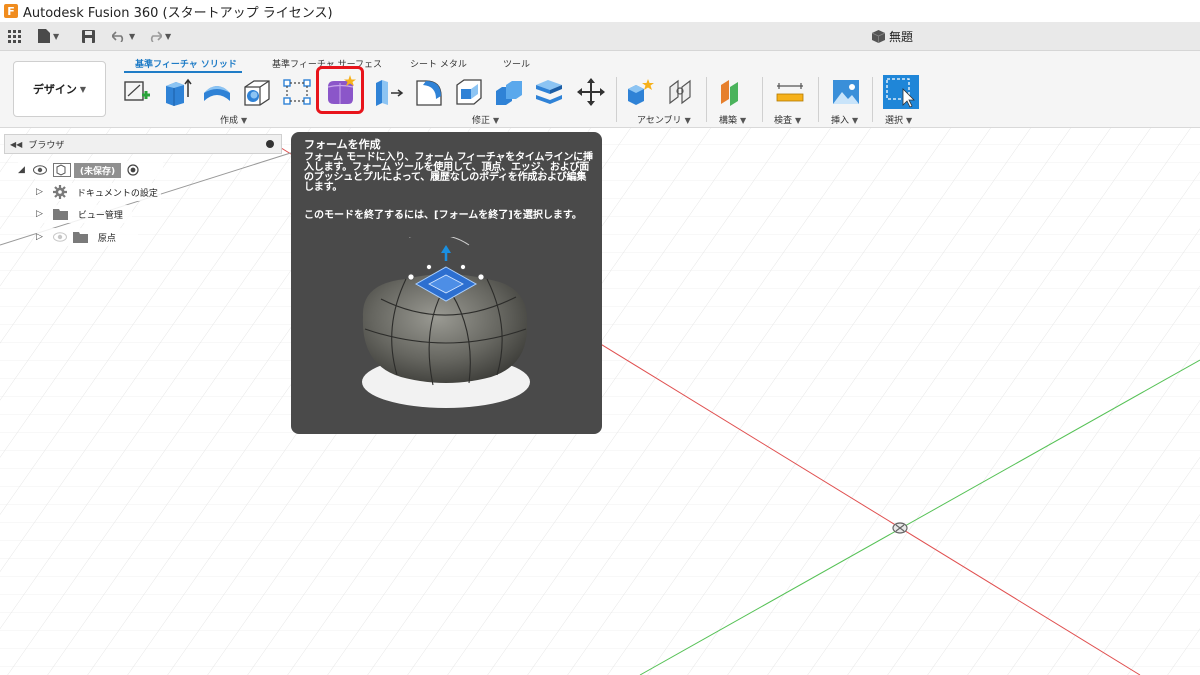 Image resolution: width=1200 pixels, height=675 pixels. What do you see at coordinates (59, 192) in the screenshot?
I see `gear-icon` at bounding box center [59, 192].